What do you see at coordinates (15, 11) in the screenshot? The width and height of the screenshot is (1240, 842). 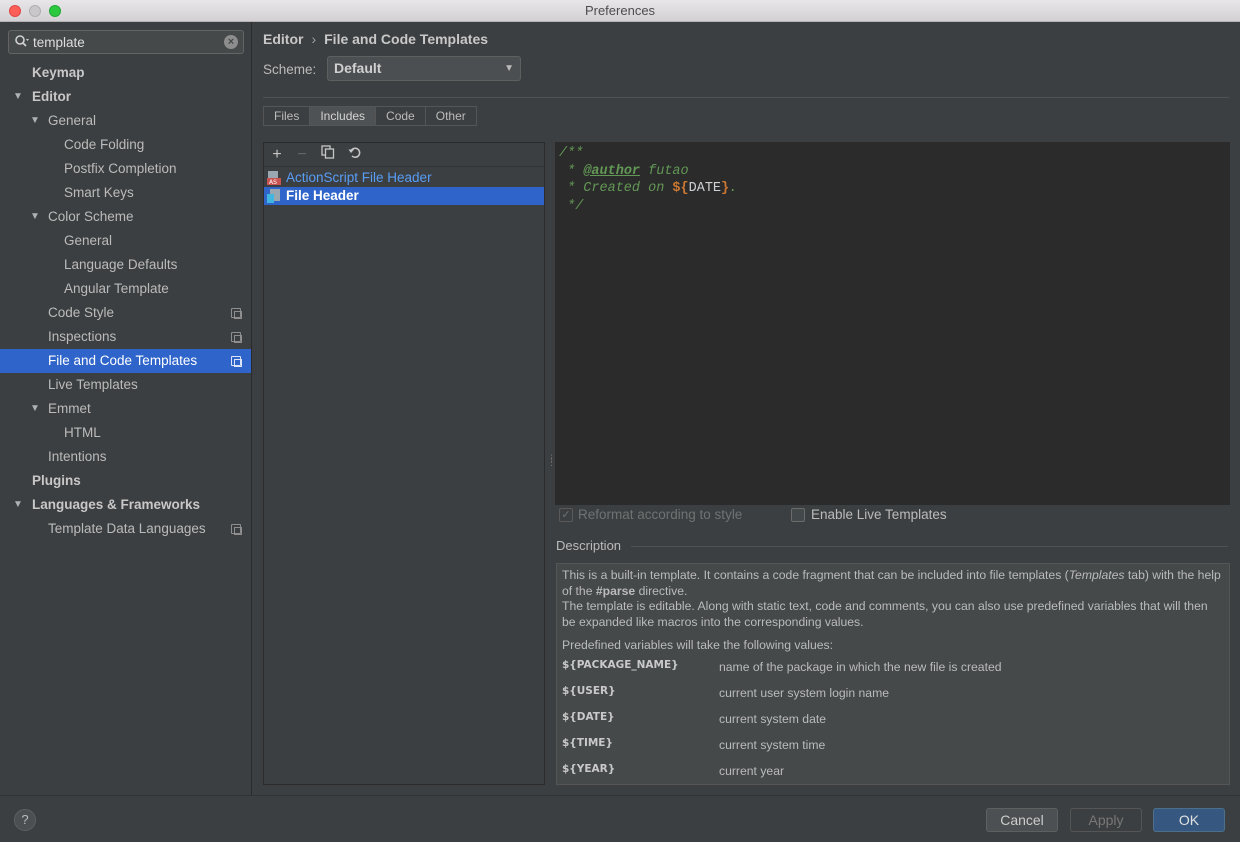 I see `close-window-button` at bounding box center [15, 11].